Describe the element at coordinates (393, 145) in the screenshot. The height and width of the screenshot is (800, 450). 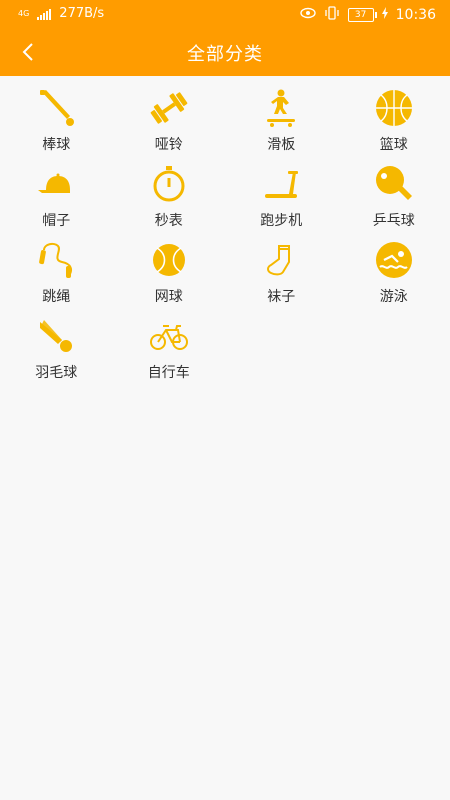
I see `category-label: 篮球` at that location.